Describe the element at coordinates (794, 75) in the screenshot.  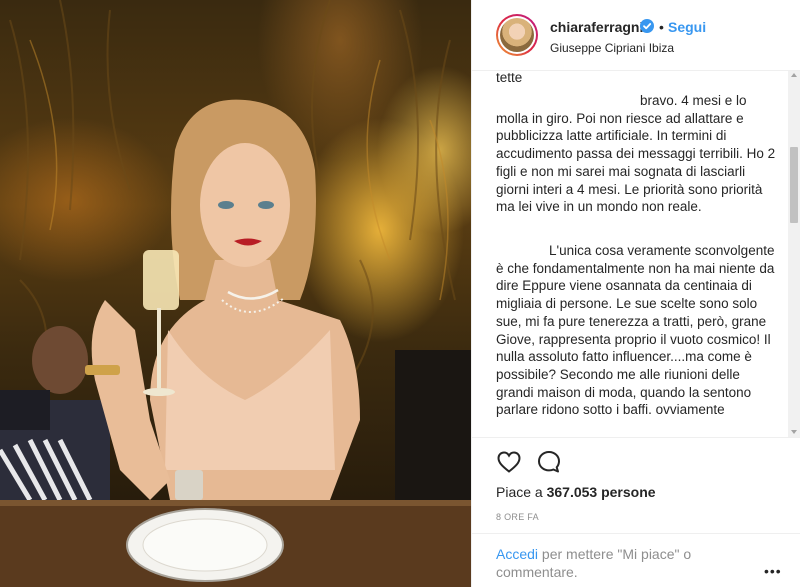
I see `scroll-up-arrow-icon` at that location.